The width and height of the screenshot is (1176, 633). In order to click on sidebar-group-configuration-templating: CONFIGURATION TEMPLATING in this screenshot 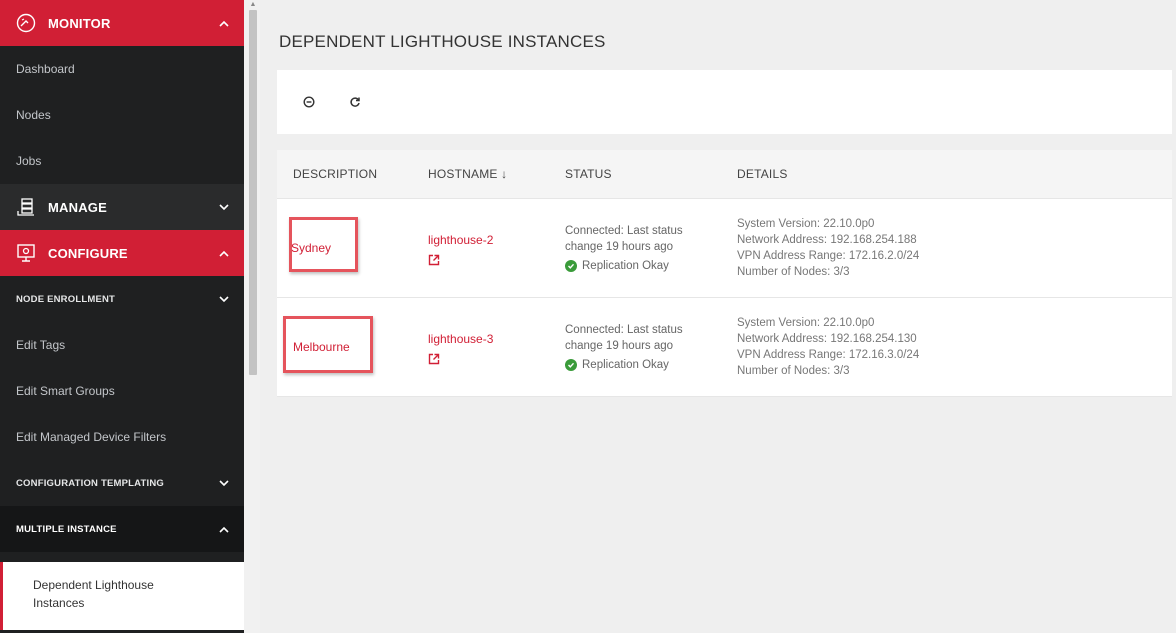, I will do `click(122, 483)`.